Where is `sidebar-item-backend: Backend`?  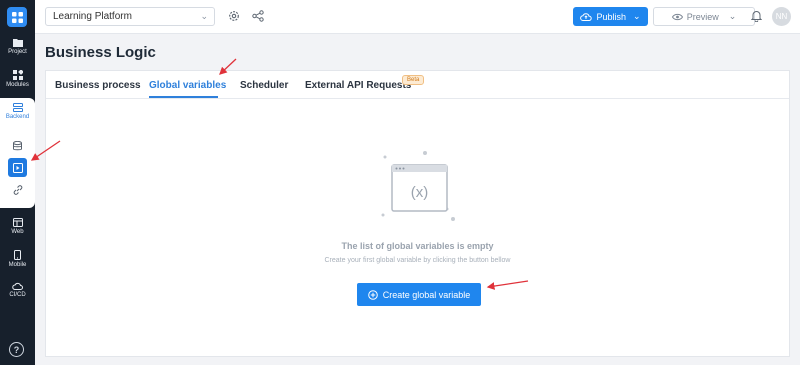
sidebar-item-backend: Backend is located at coordinates (17, 112).